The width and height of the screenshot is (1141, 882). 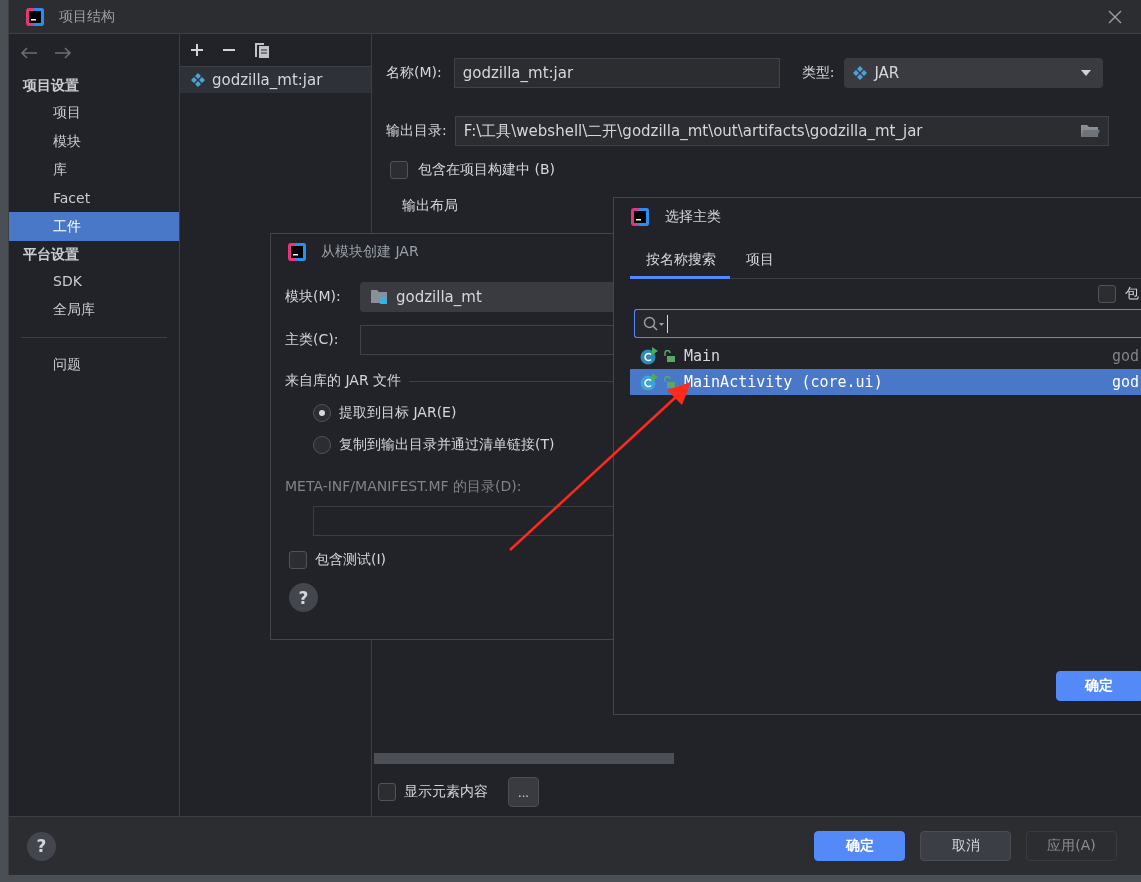 What do you see at coordinates (51, 254) in the screenshot?
I see `sidebar-heading: 平台设置` at bounding box center [51, 254].